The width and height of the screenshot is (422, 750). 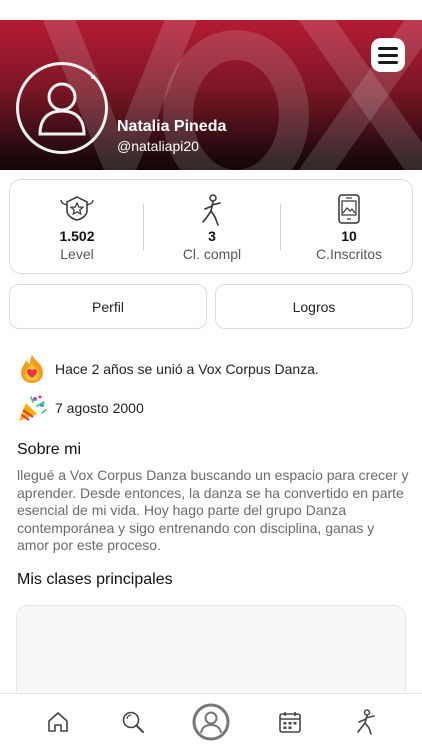 I want to click on stat-enrolled-classes: 10 C.Inscritos, so click(x=349, y=227).